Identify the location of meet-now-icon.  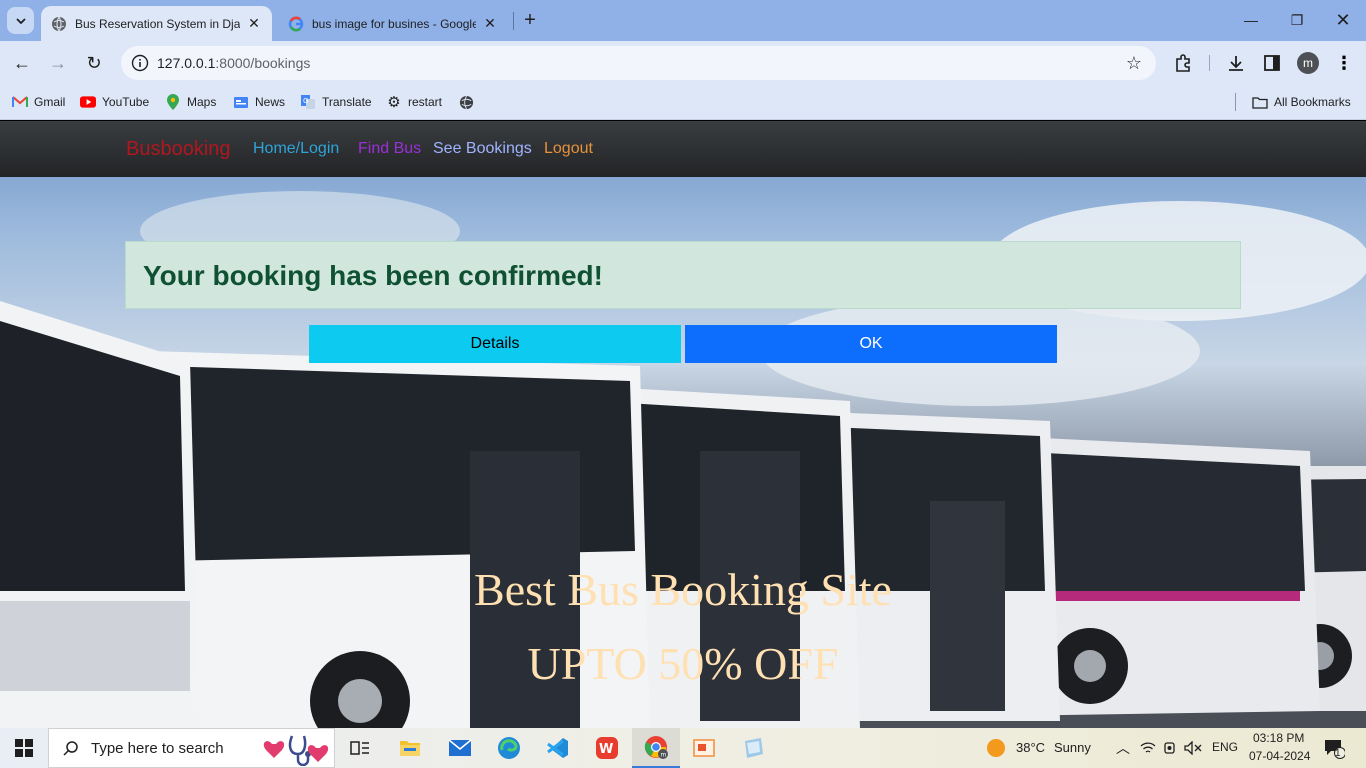
(1171, 748).